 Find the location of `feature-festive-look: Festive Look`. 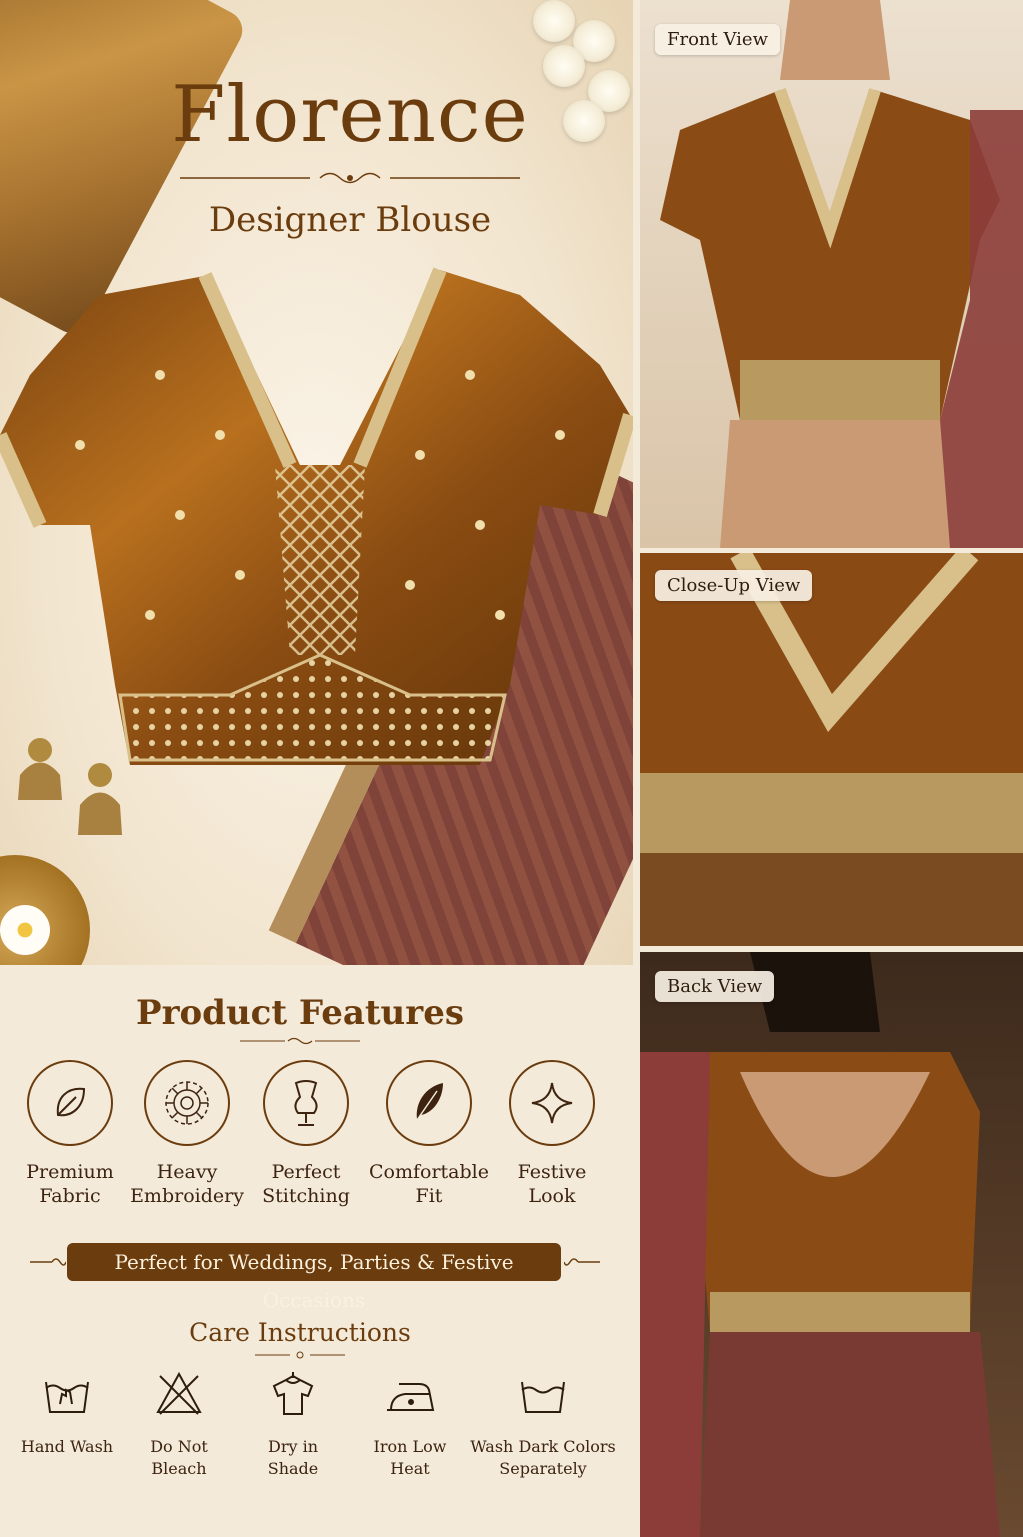

feature-festive-look: Festive Look is located at coordinates (552, 1134).